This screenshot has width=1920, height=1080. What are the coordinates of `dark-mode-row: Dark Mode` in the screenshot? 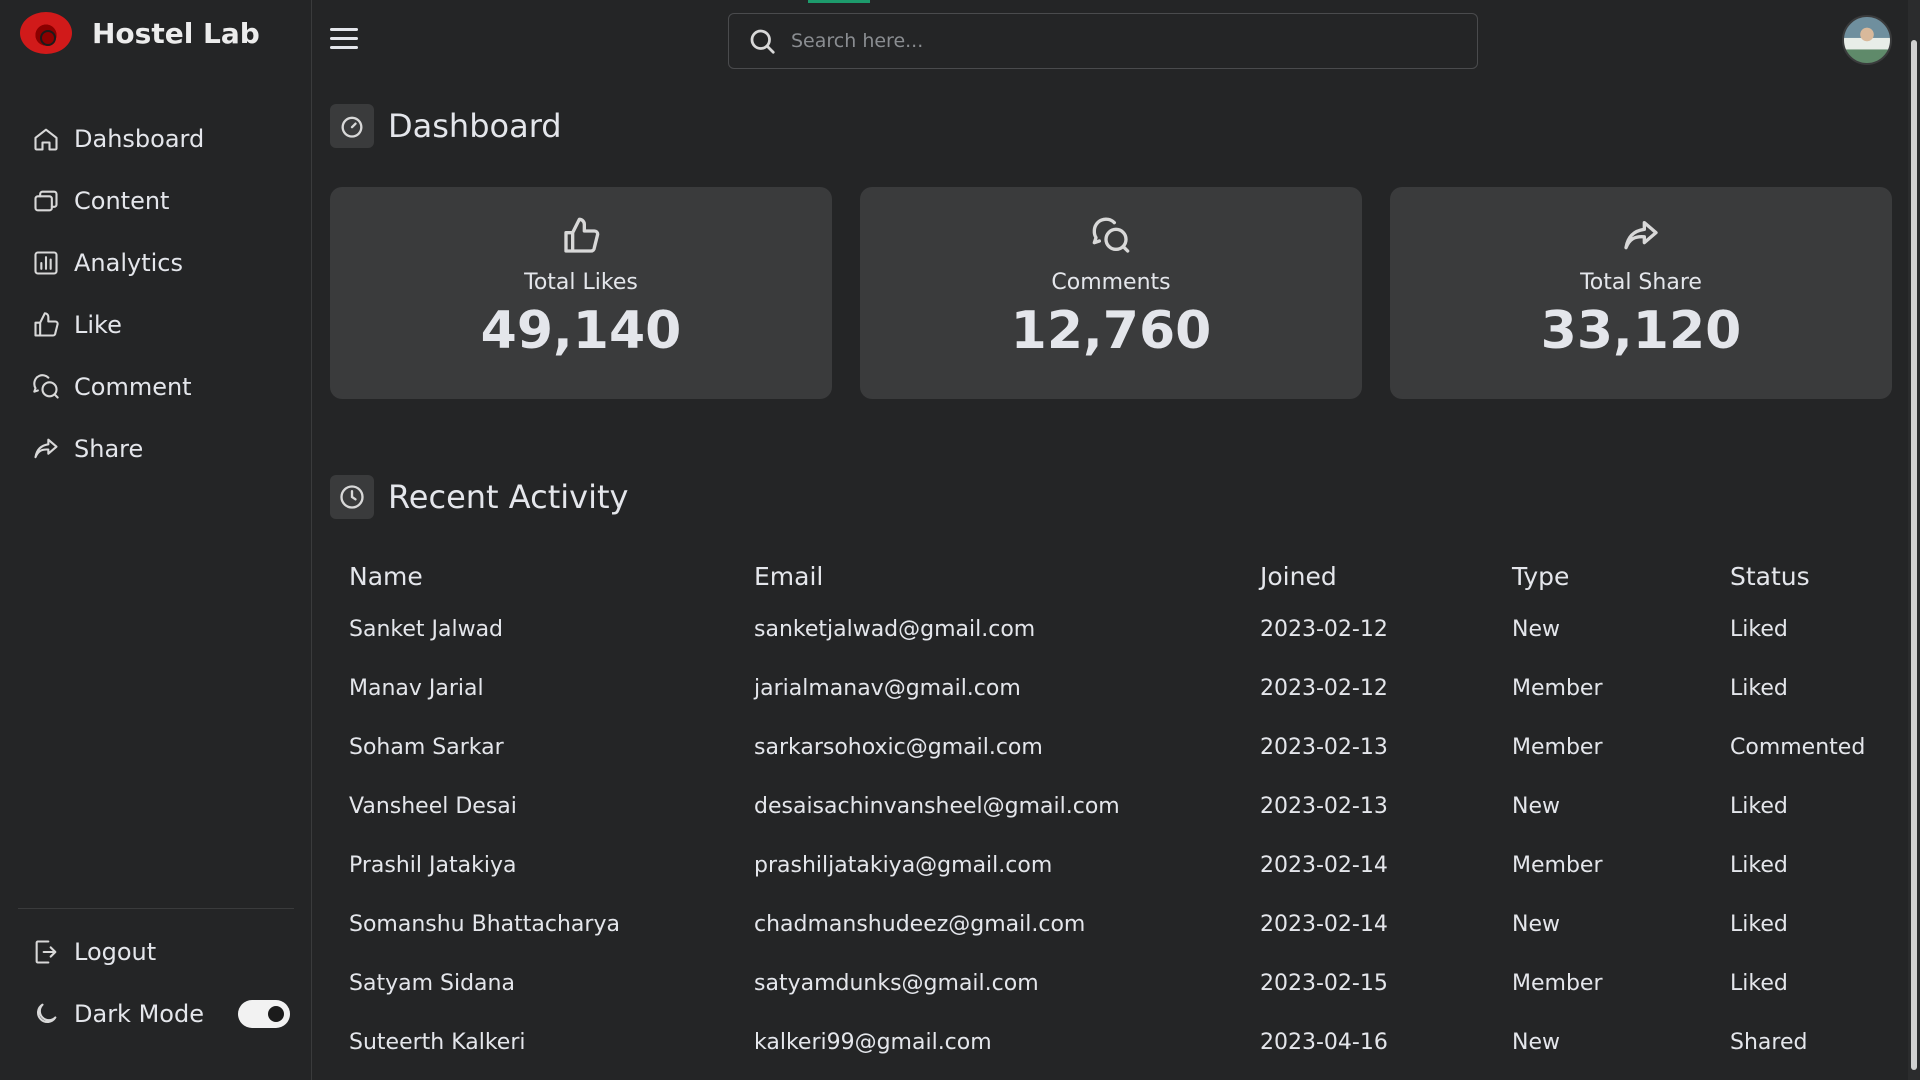 It's located at (156, 1014).